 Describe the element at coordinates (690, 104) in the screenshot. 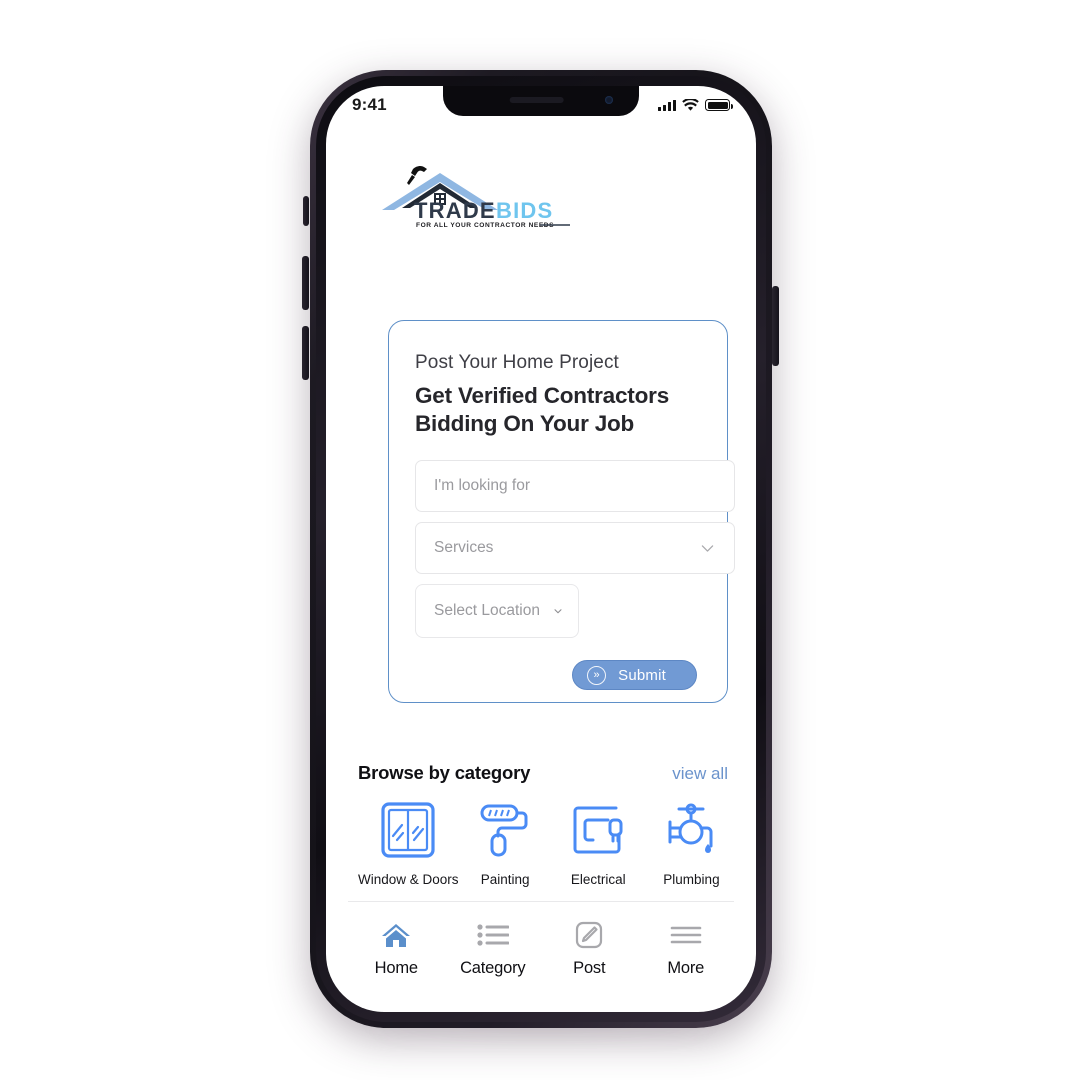

I see `wifi-icon` at that location.